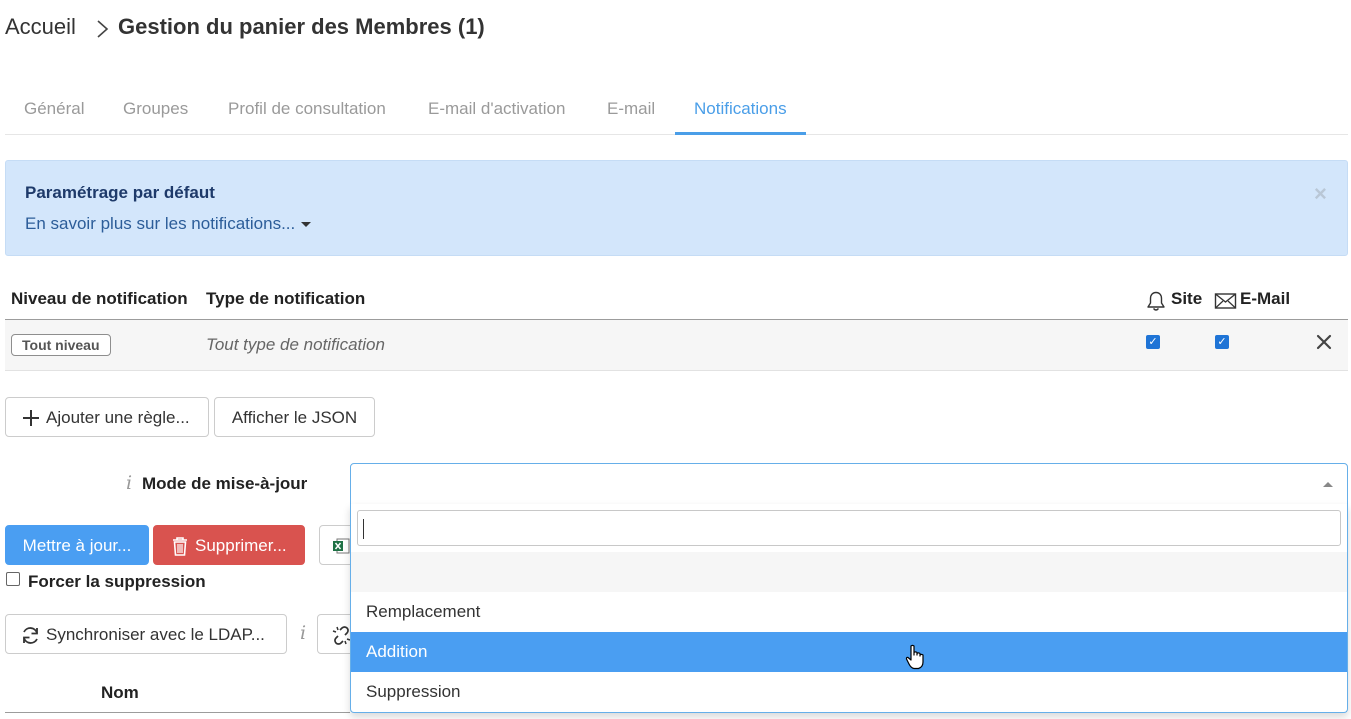  What do you see at coordinates (496, 108) in the screenshot?
I see `tab-email-activation: E-mail d'activation` at bounding box center [496, 108].